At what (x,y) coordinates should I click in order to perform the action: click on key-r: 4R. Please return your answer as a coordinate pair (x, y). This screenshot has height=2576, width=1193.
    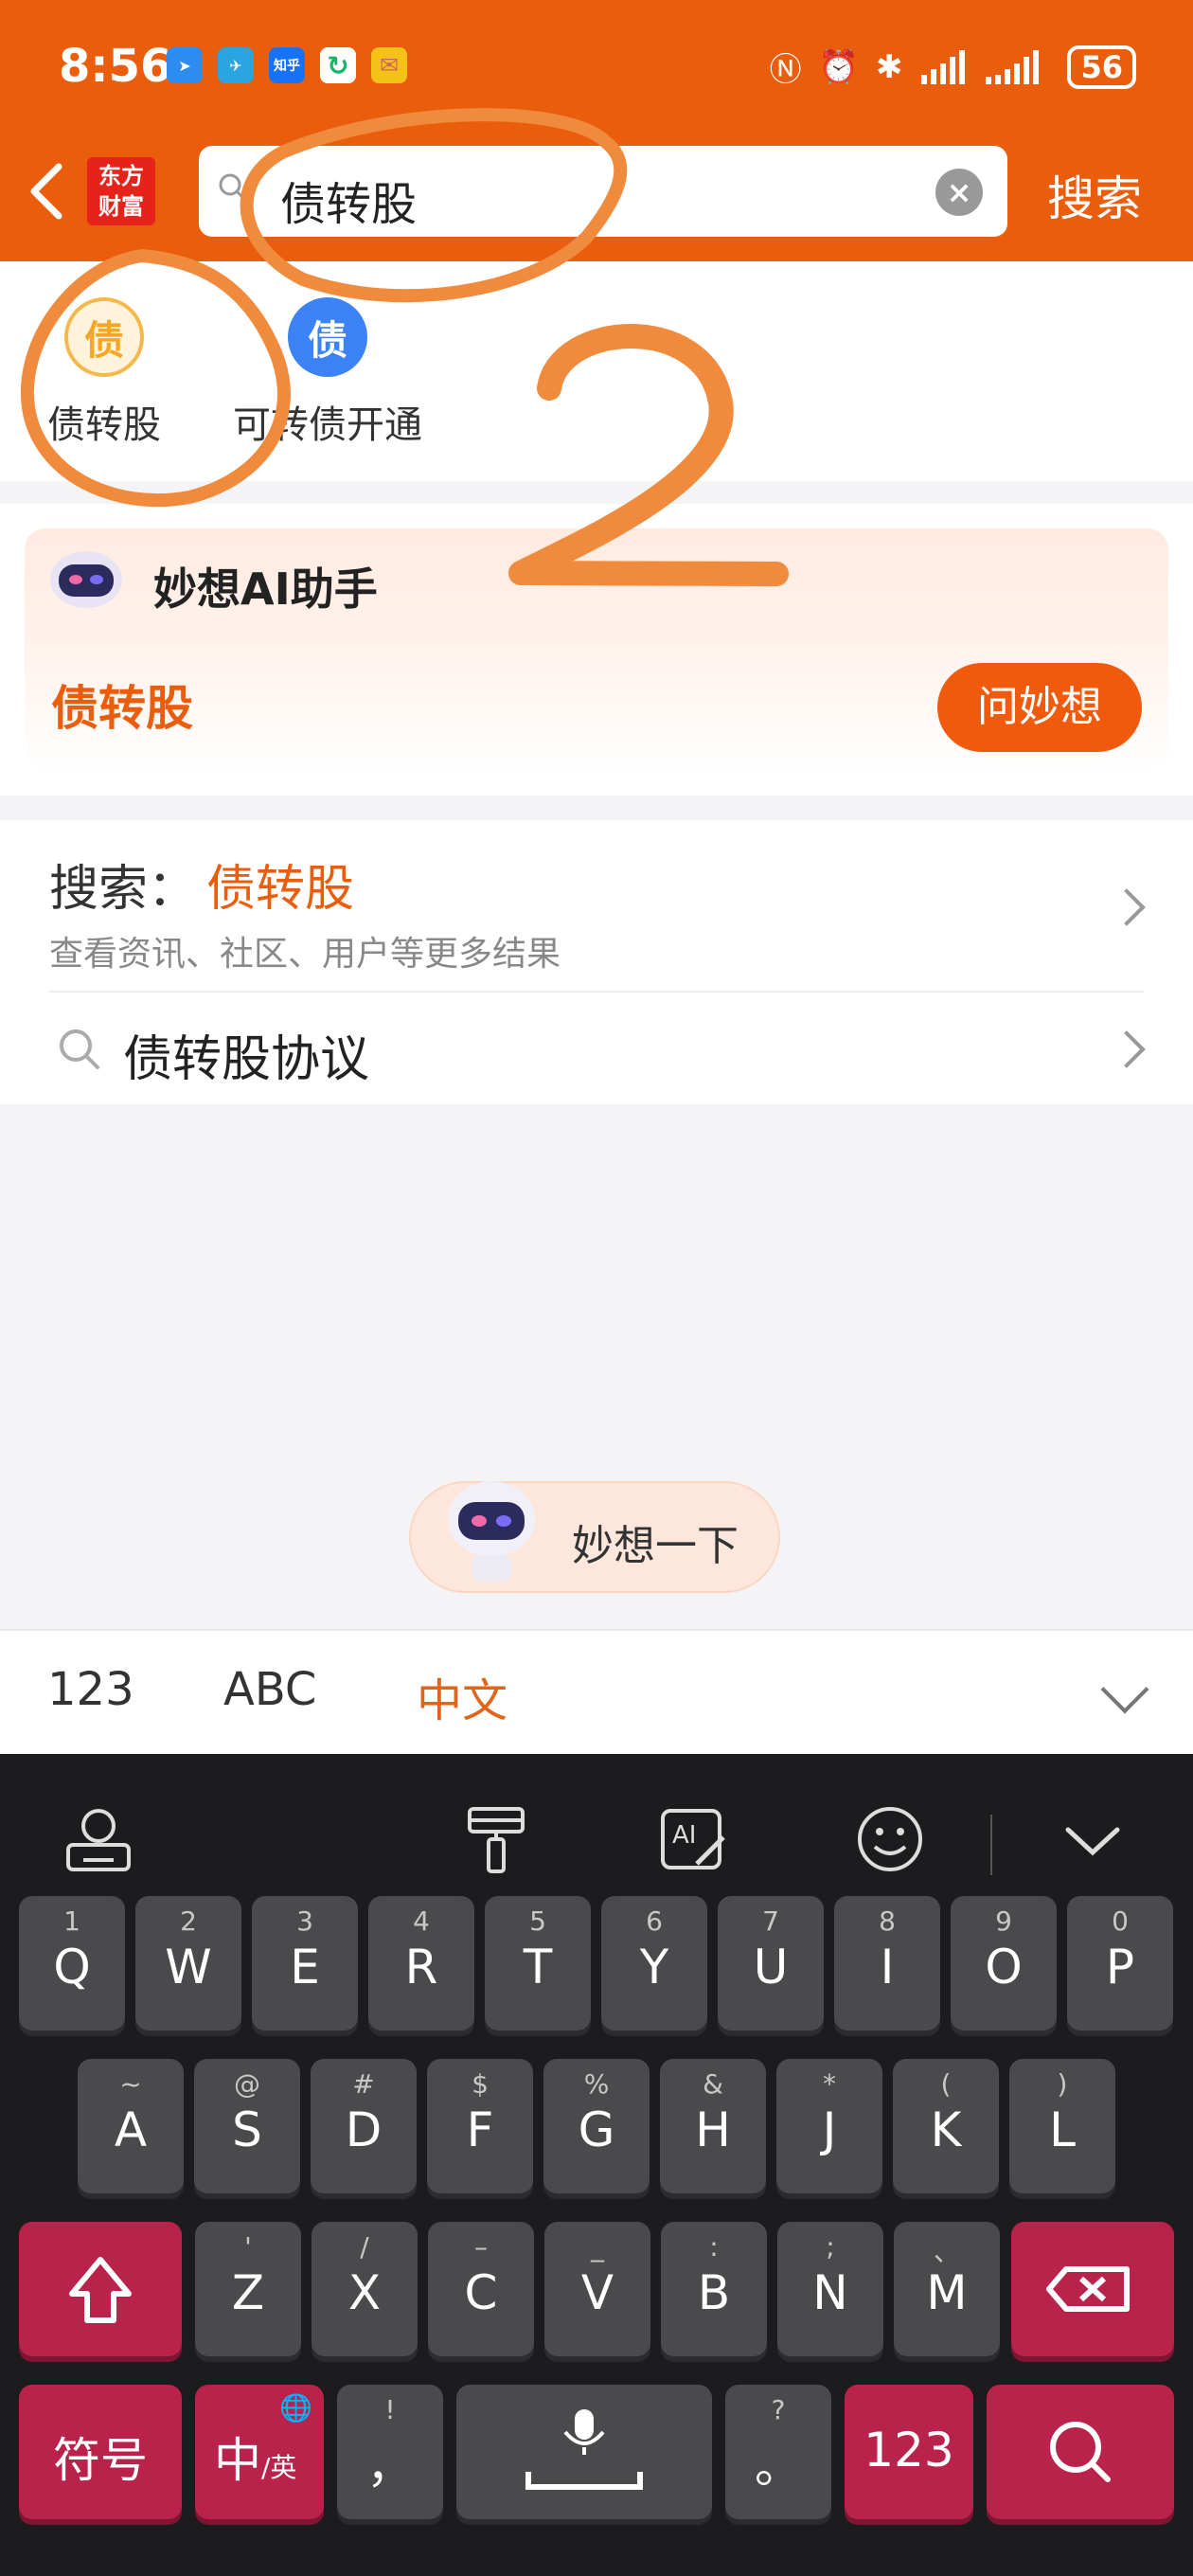
    Looking at the image, I should click on (421, 1963).